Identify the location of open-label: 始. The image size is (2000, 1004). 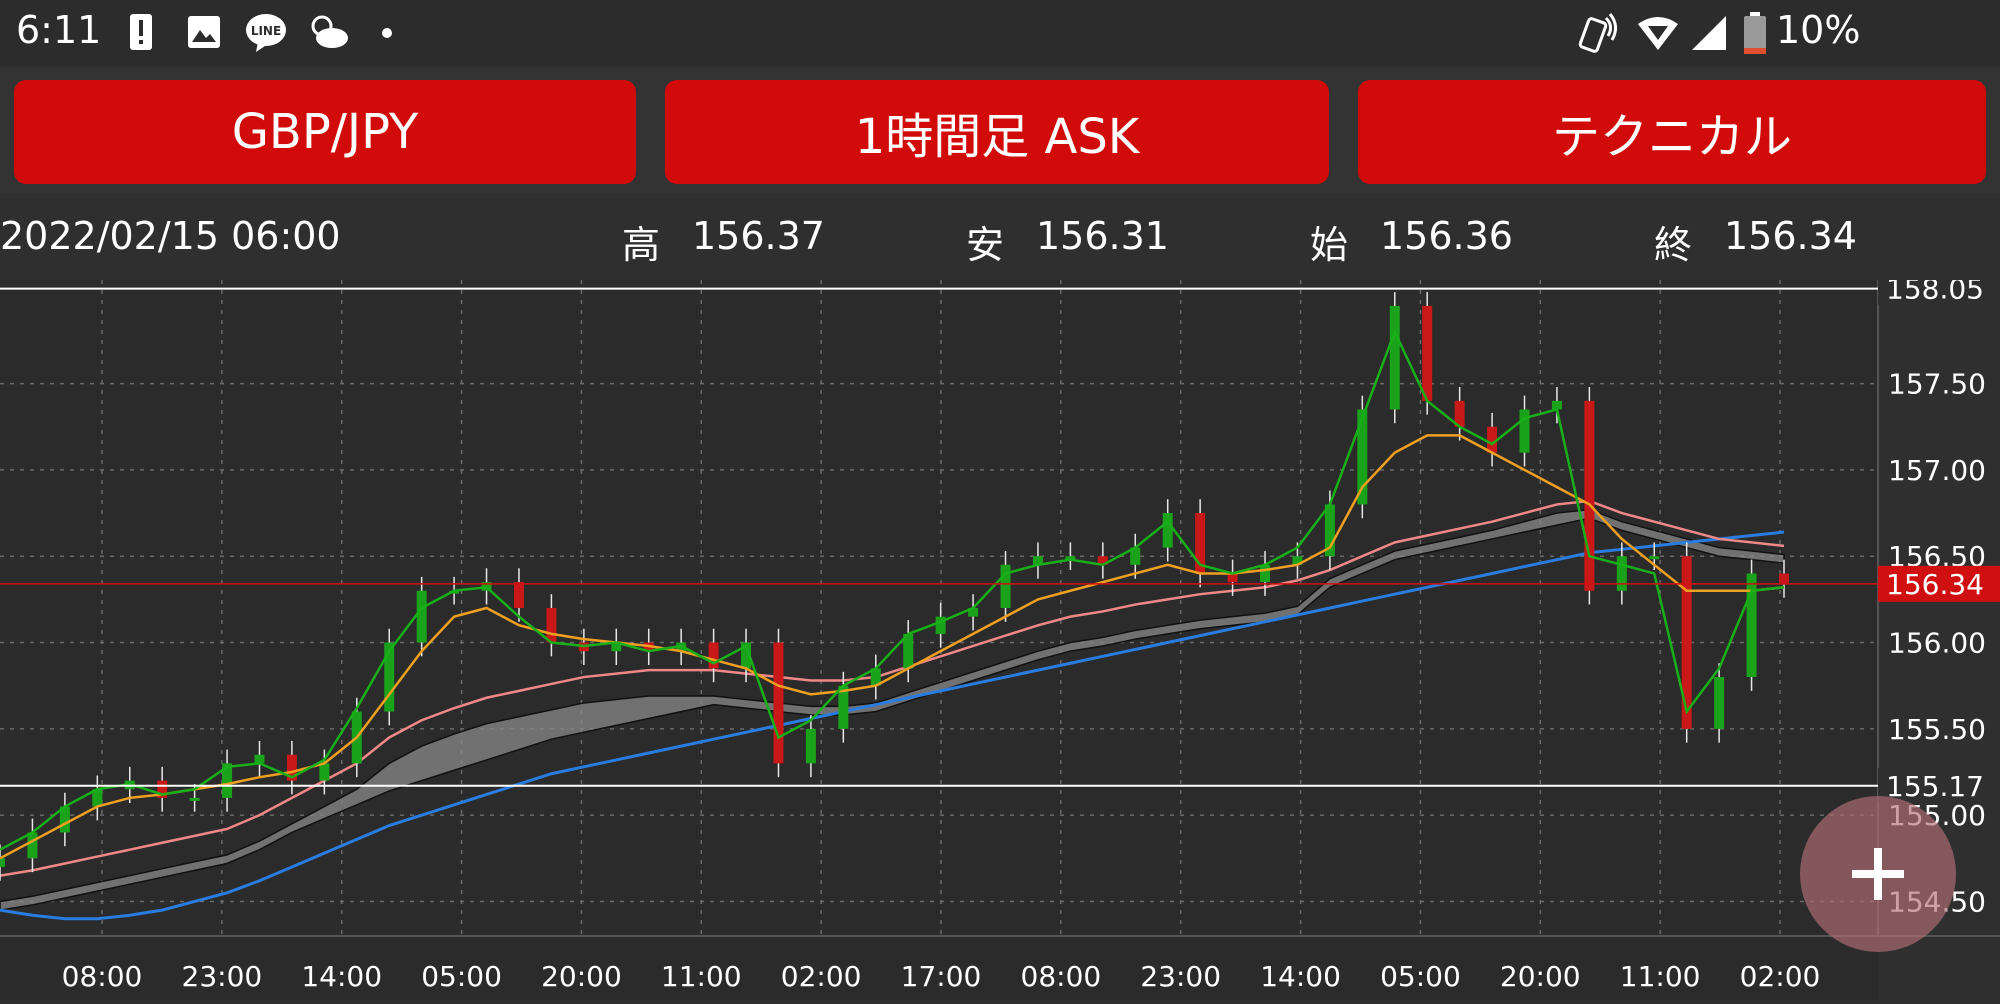
(1329, 245).